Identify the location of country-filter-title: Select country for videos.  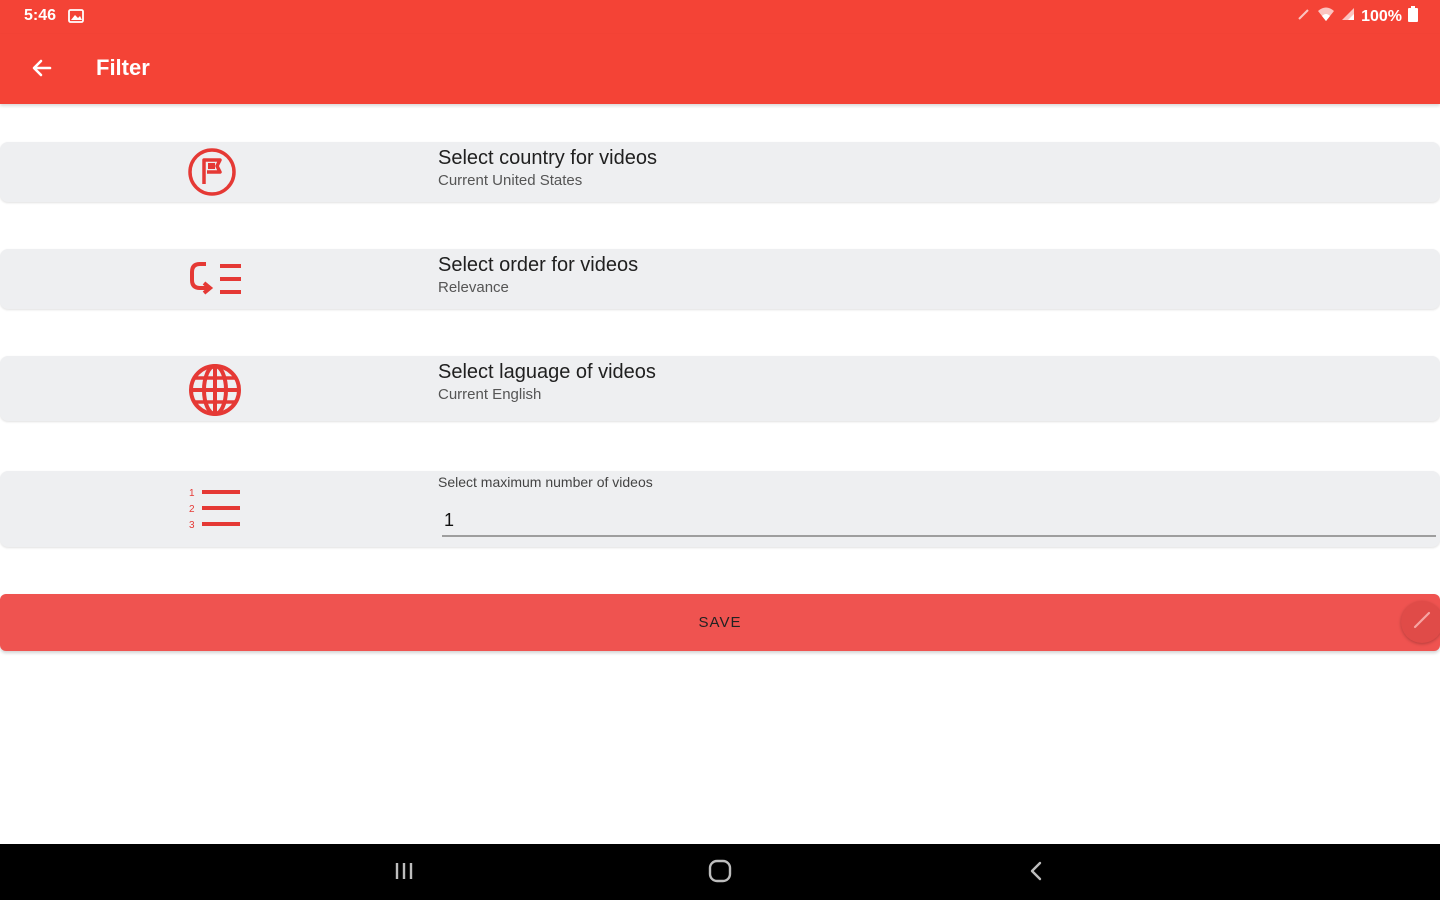
(547, 158).